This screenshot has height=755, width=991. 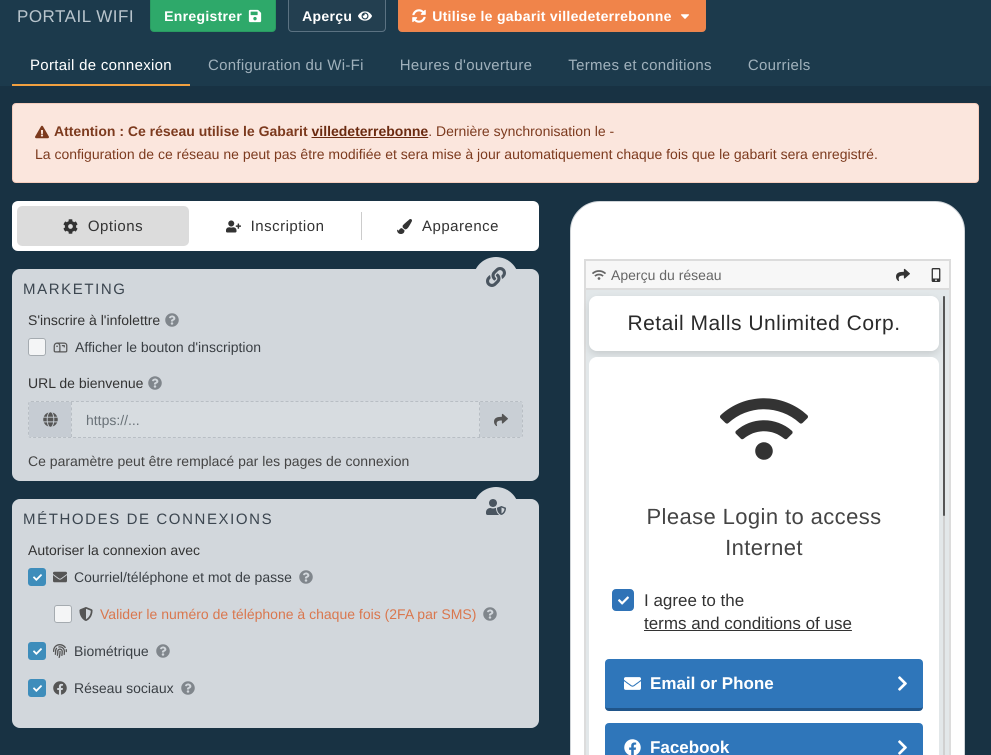 What do you see at coordinates (255, 15) in the screenshot?
I see `floppy-icon` at bounding box center [255, 15].